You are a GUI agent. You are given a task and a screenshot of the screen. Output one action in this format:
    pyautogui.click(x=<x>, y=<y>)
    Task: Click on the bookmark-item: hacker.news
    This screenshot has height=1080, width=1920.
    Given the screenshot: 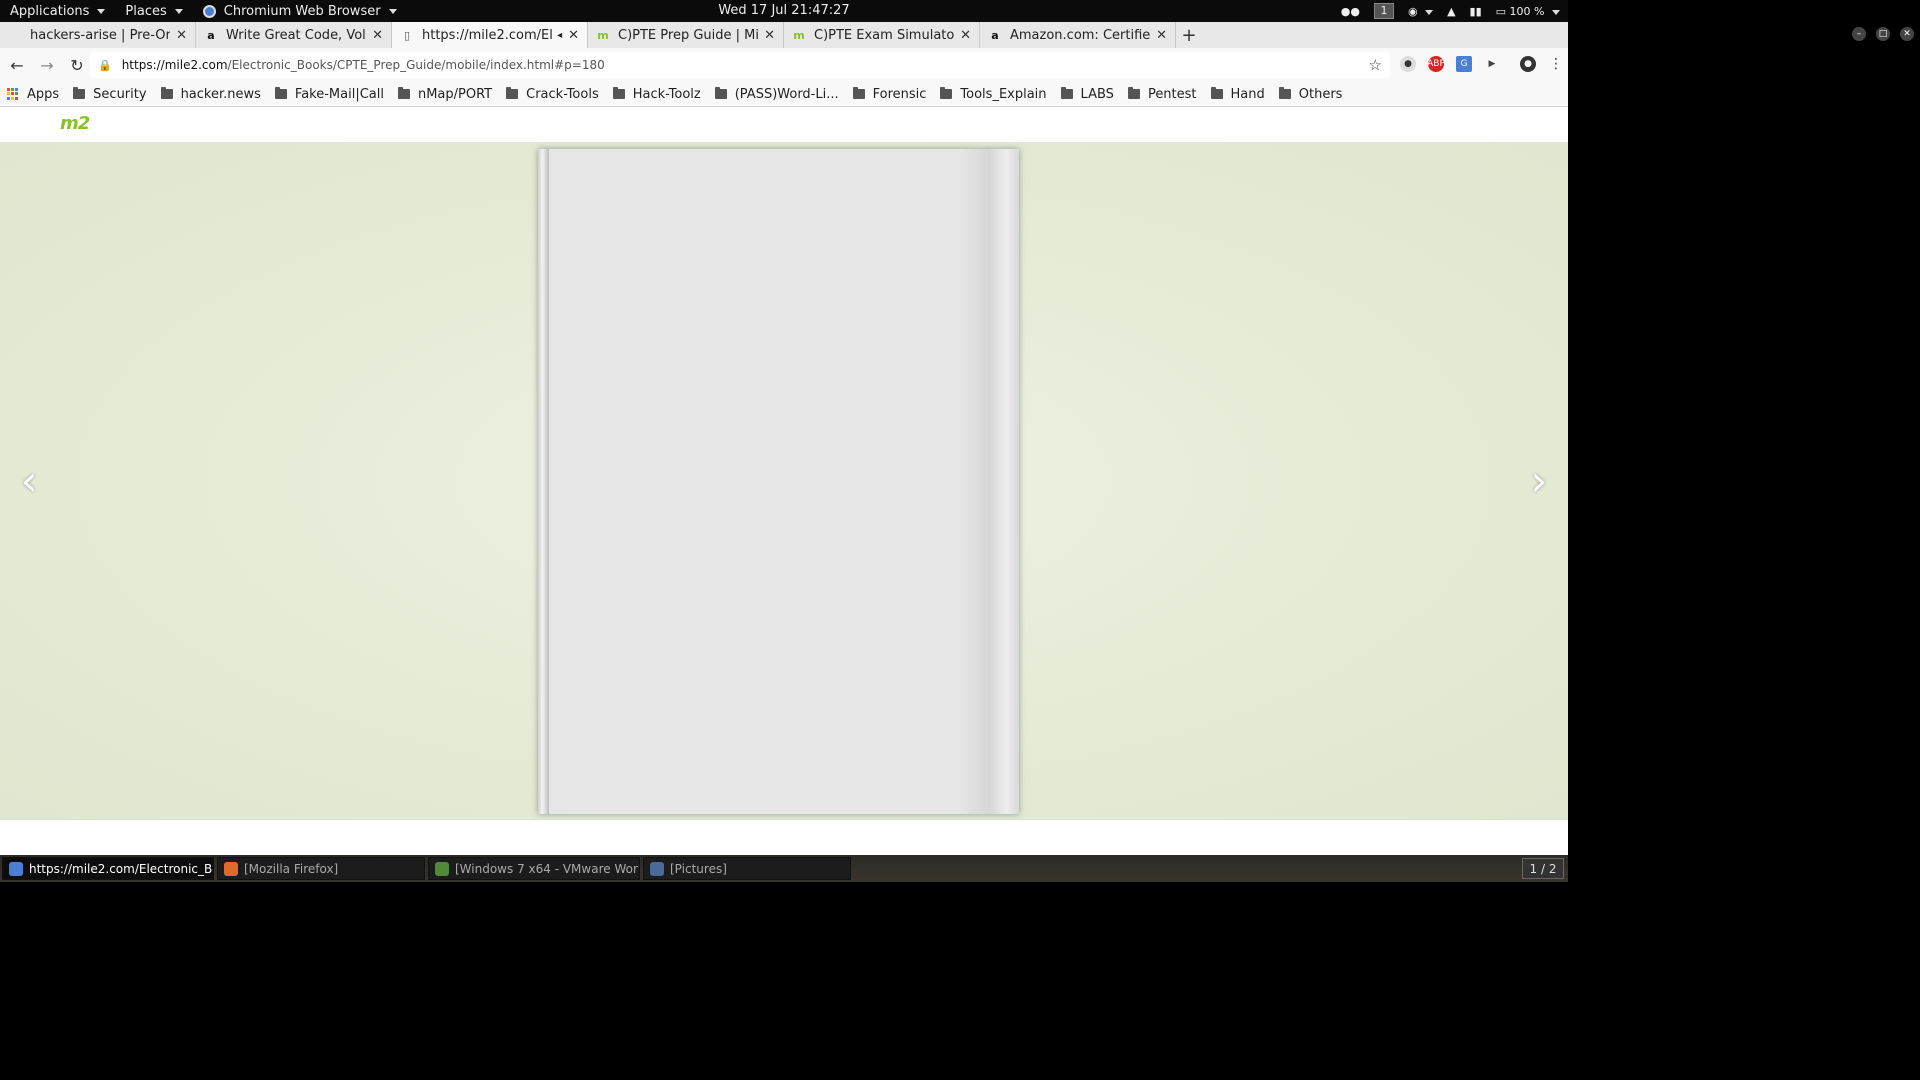 What is the action you would take?
    pyautogui.click(x=211, y=94)
    